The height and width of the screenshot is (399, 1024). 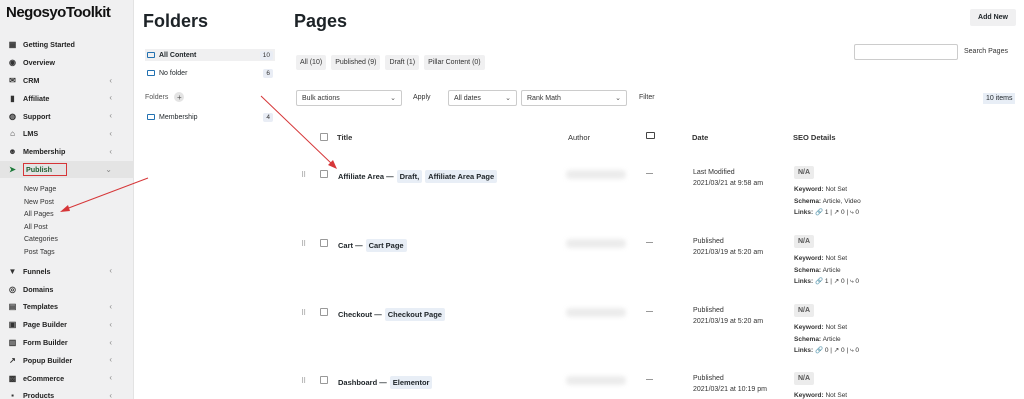 I want to click on add-new-button: Add New, so click(x=993, y=17).